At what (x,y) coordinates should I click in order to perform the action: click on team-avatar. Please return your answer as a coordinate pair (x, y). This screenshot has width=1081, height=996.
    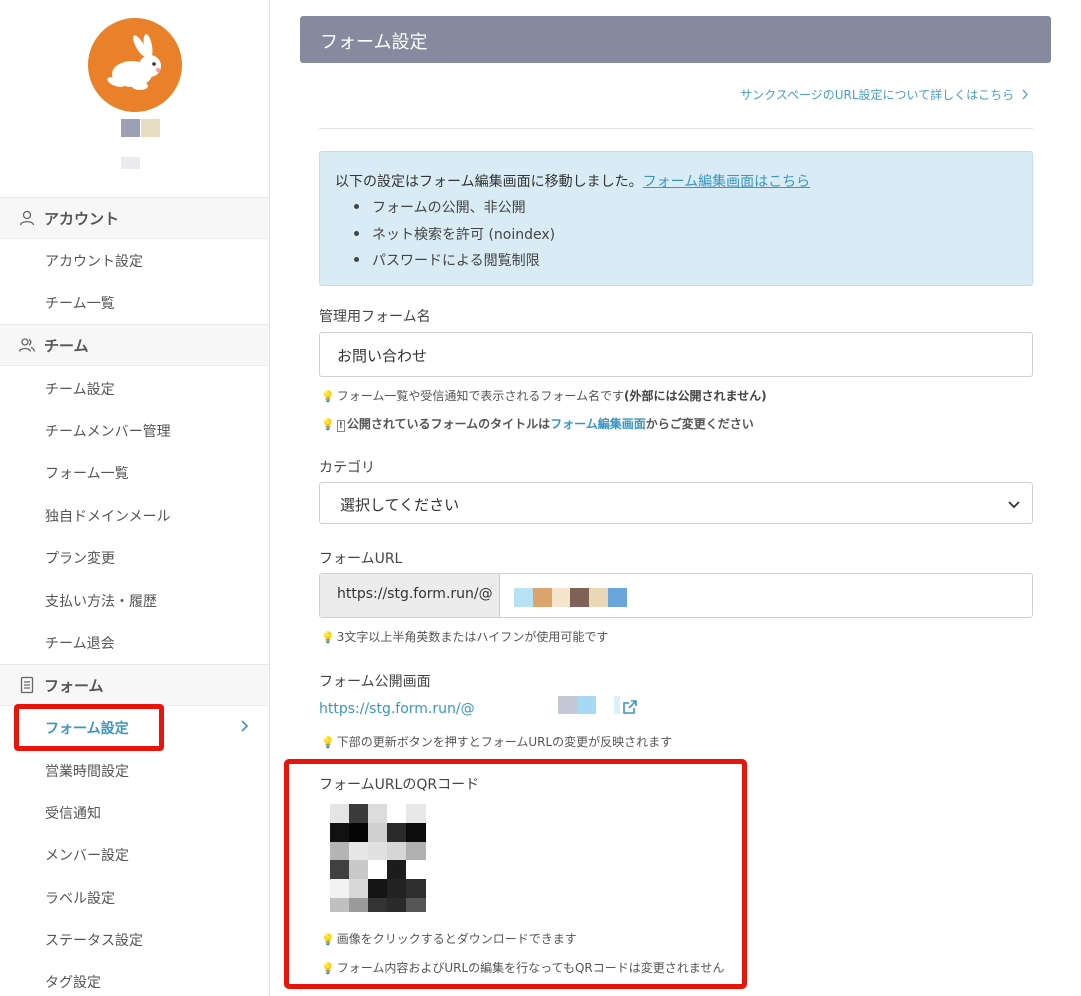
    Looking at the image, I should click on (135, 65).